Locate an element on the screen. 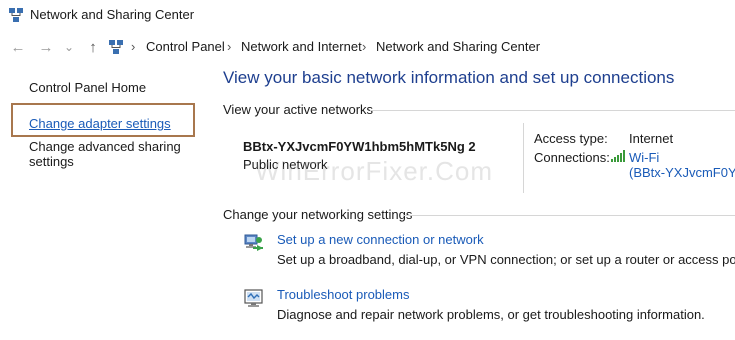  window-title: Network and Sharing Center is located at coordinates (112, 14).